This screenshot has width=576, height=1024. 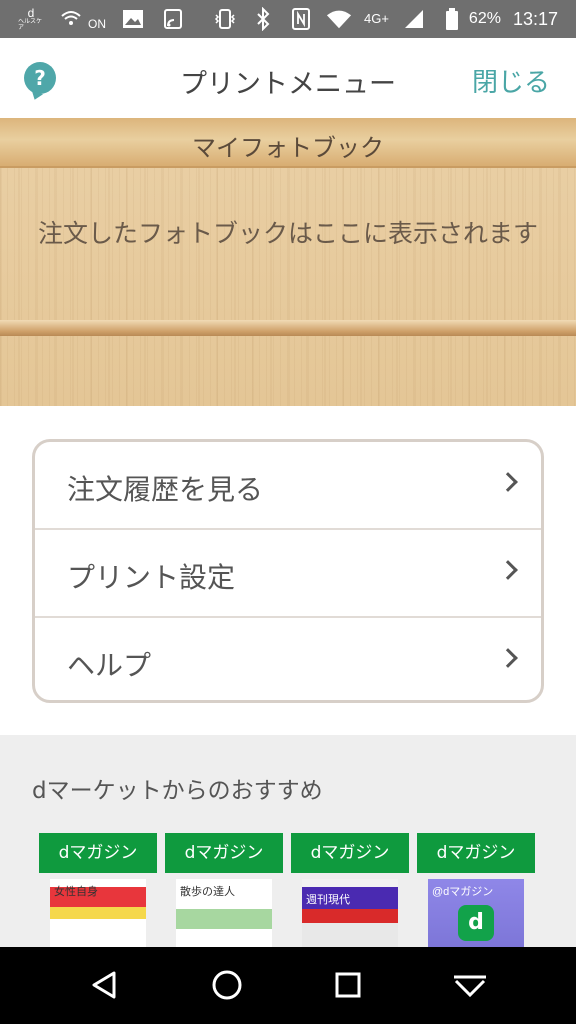 I want to click on network-type: 4G+, so click(x=376, y=18).